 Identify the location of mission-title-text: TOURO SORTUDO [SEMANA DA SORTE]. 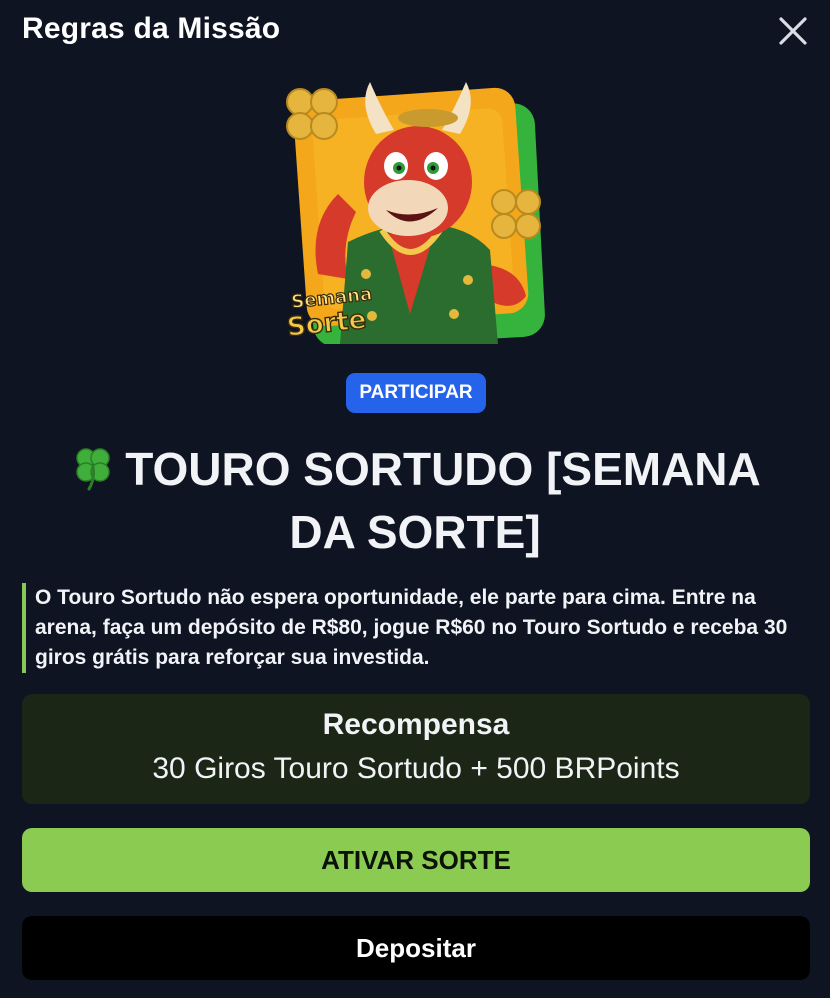
(443, 500).